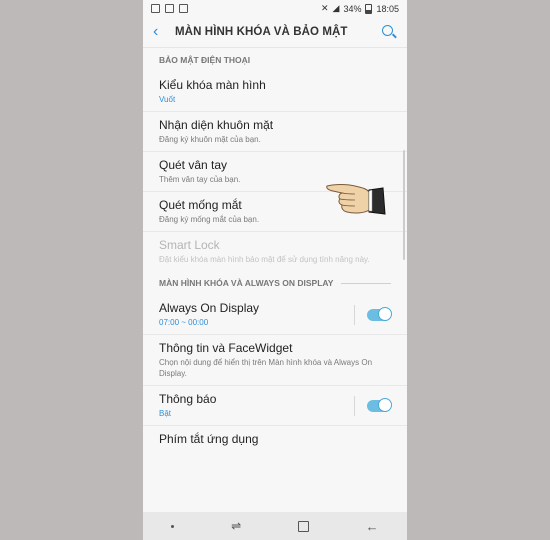  I want to click on scrollbar, so click(404, 205).